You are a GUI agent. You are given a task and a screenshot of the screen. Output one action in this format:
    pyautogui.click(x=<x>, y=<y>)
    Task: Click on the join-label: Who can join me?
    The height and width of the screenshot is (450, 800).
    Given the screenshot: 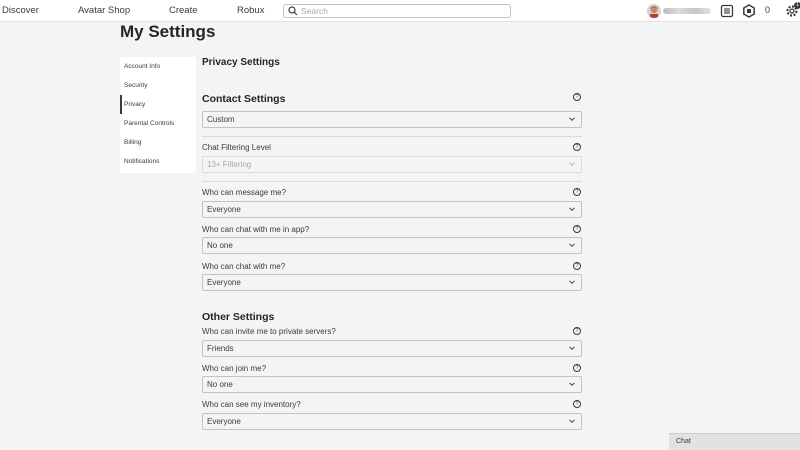 What is the action you would take?
    pyautogui.click(x=234, y=368)
    